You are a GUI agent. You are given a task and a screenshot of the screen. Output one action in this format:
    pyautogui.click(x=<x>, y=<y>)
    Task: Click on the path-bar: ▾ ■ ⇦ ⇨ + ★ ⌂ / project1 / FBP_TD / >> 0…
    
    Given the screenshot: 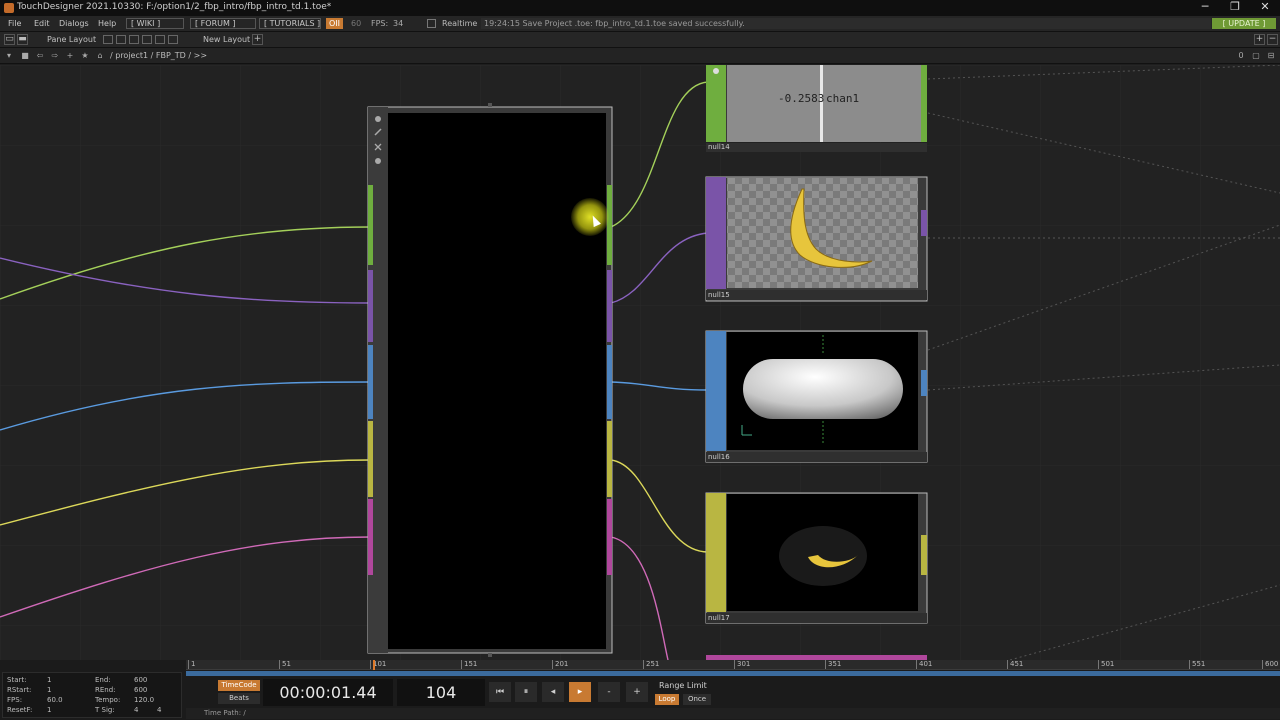 What is the action you would take?
    pyautogui.click(x=640, y=56)
    